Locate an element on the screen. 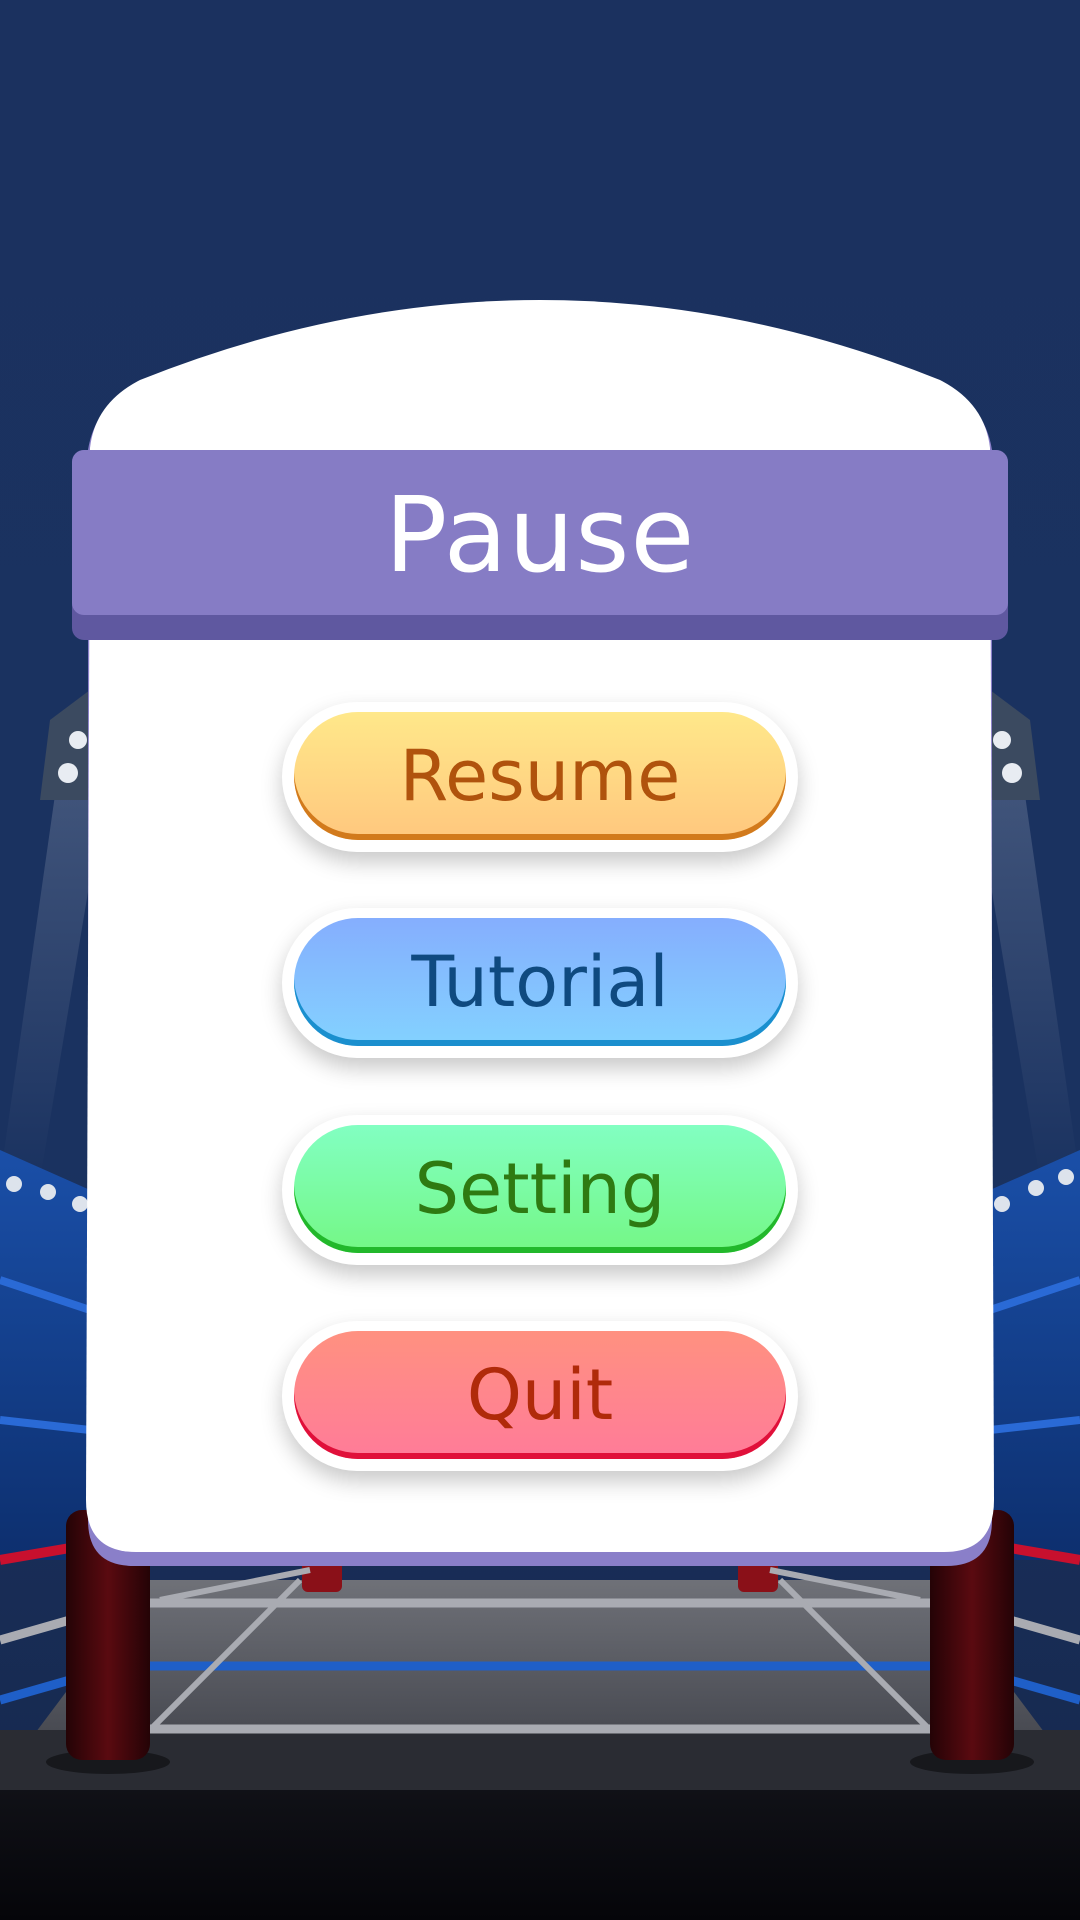  quit-button-label: Quit is located at coordinates (540, 1395).